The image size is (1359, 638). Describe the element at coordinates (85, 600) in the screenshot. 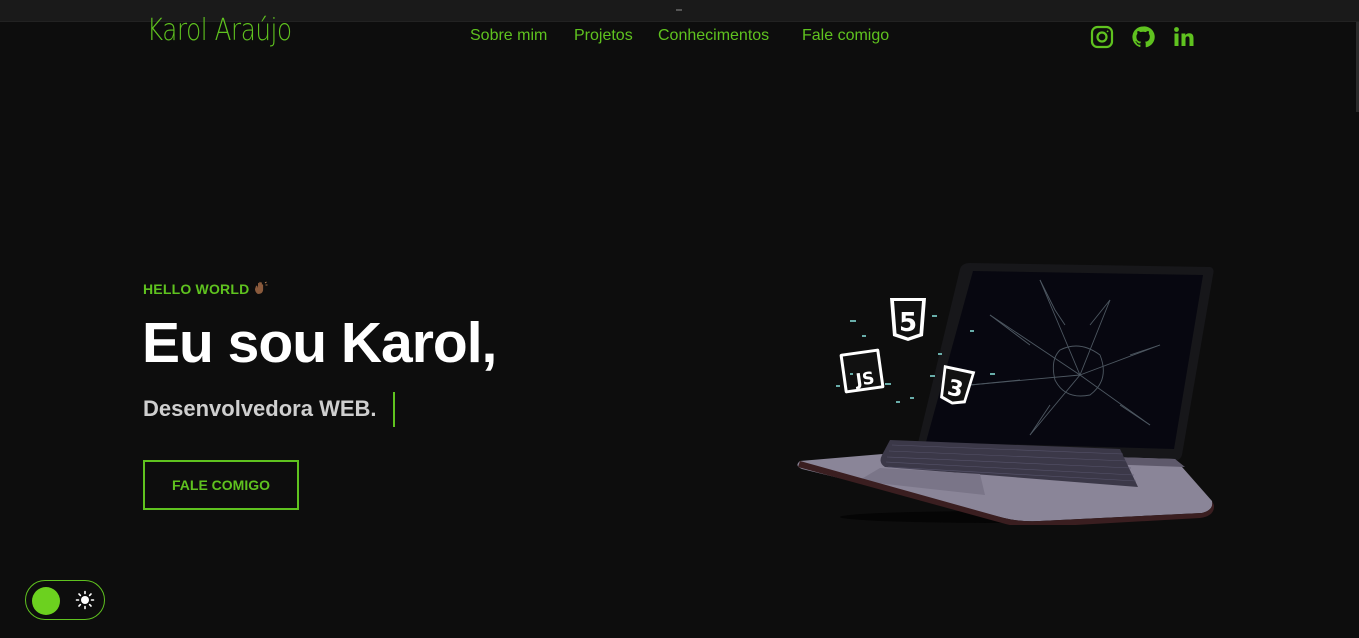

I see `sun-icon` at that location.